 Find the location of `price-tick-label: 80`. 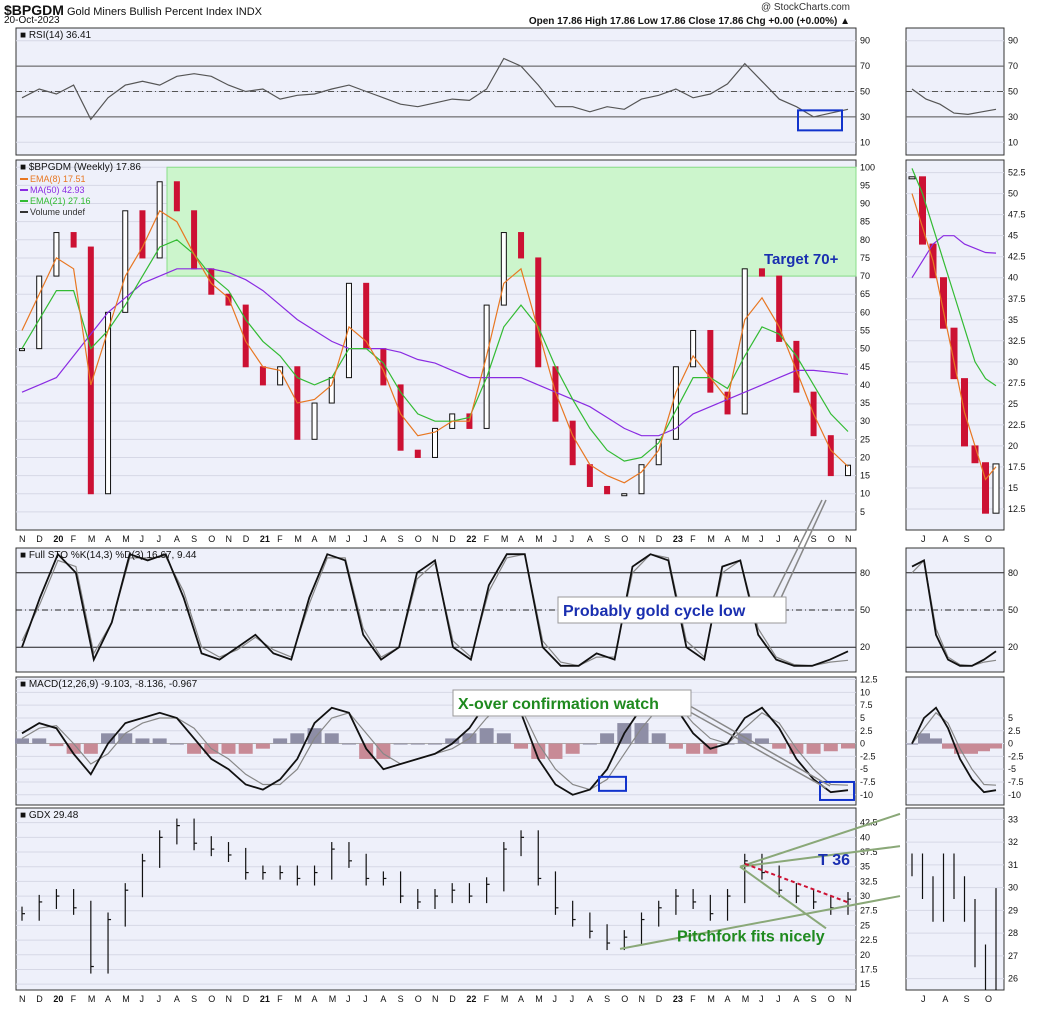

price-tick-label: 80 is located at coordinates (865, 240).